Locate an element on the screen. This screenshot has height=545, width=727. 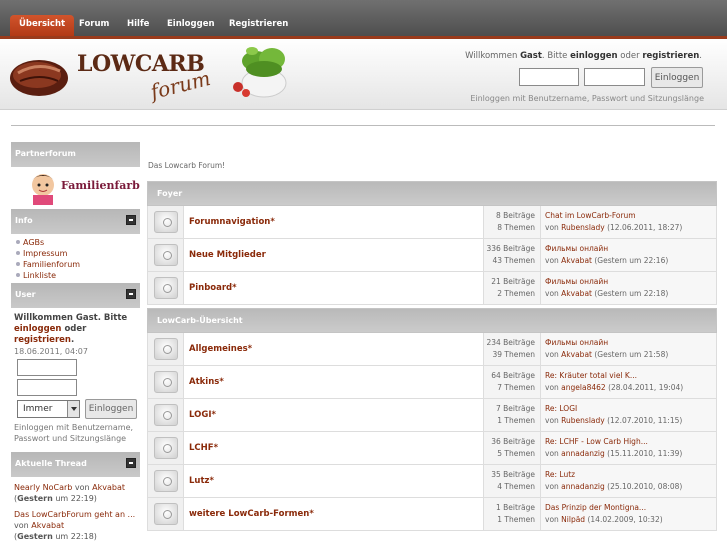
sidebar-login-link: einloggen is located at coordinates (37, 329).